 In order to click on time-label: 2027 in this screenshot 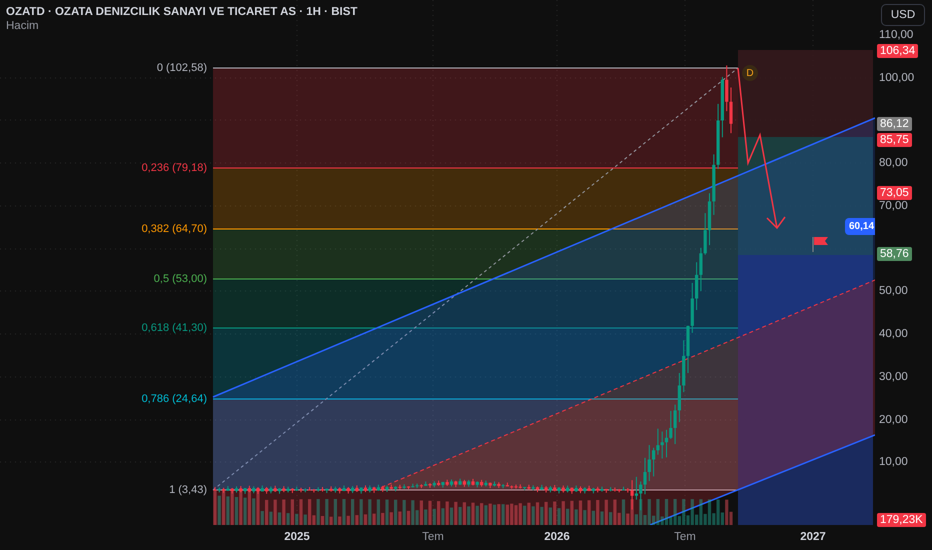, I will do `click(813, 537)`.